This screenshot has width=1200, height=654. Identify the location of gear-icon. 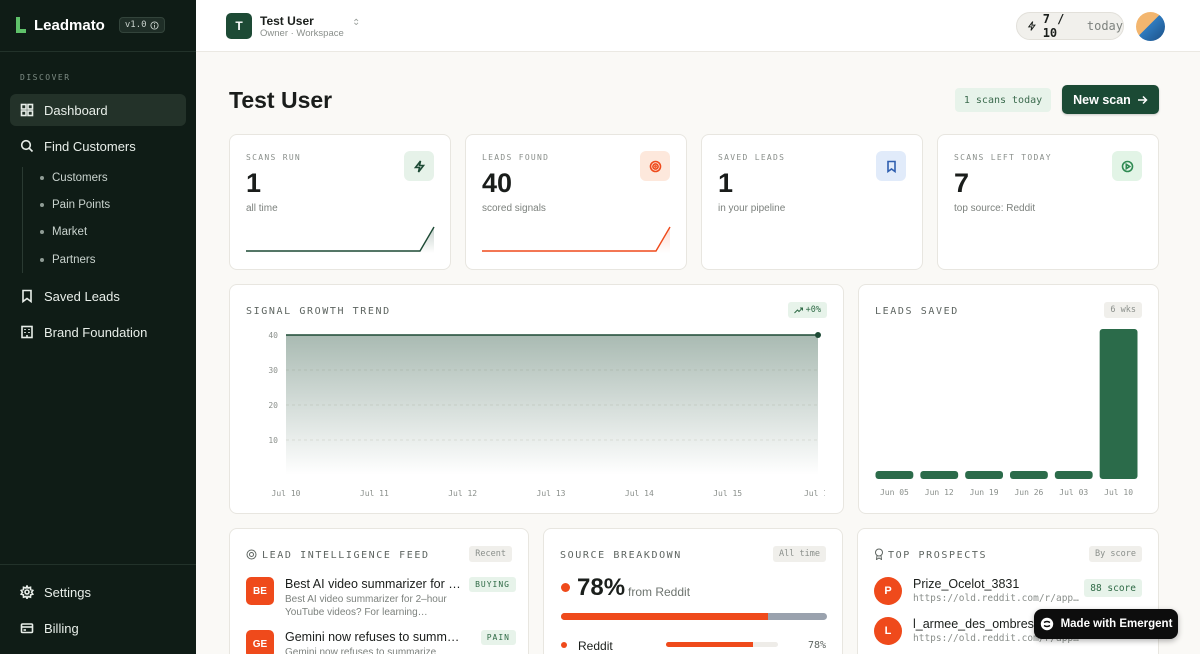
(27, 592).